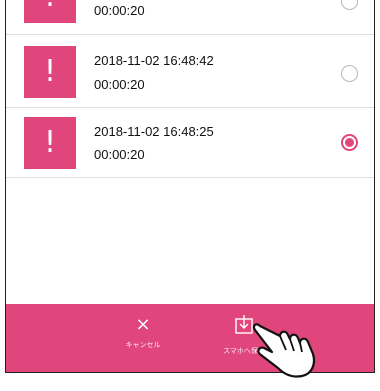 The width and height of the screenshot is (380, 391). I want to click on cancel-button: × キャンセル, so click(143, 332).